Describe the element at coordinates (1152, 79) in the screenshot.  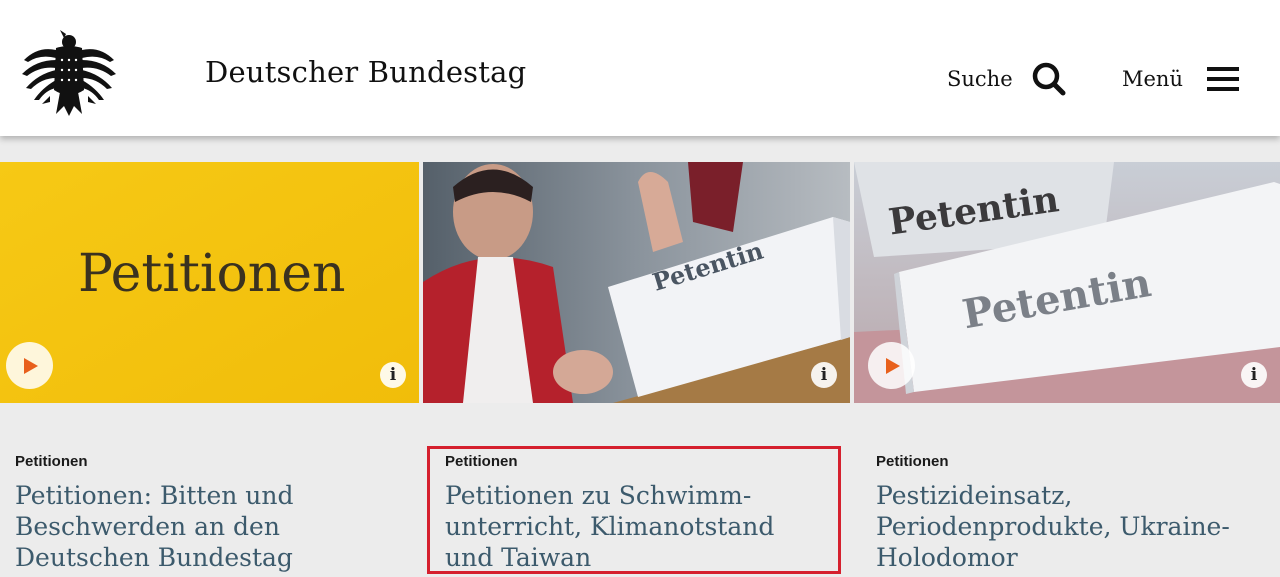
I see `menu-label: Menü` at that location.